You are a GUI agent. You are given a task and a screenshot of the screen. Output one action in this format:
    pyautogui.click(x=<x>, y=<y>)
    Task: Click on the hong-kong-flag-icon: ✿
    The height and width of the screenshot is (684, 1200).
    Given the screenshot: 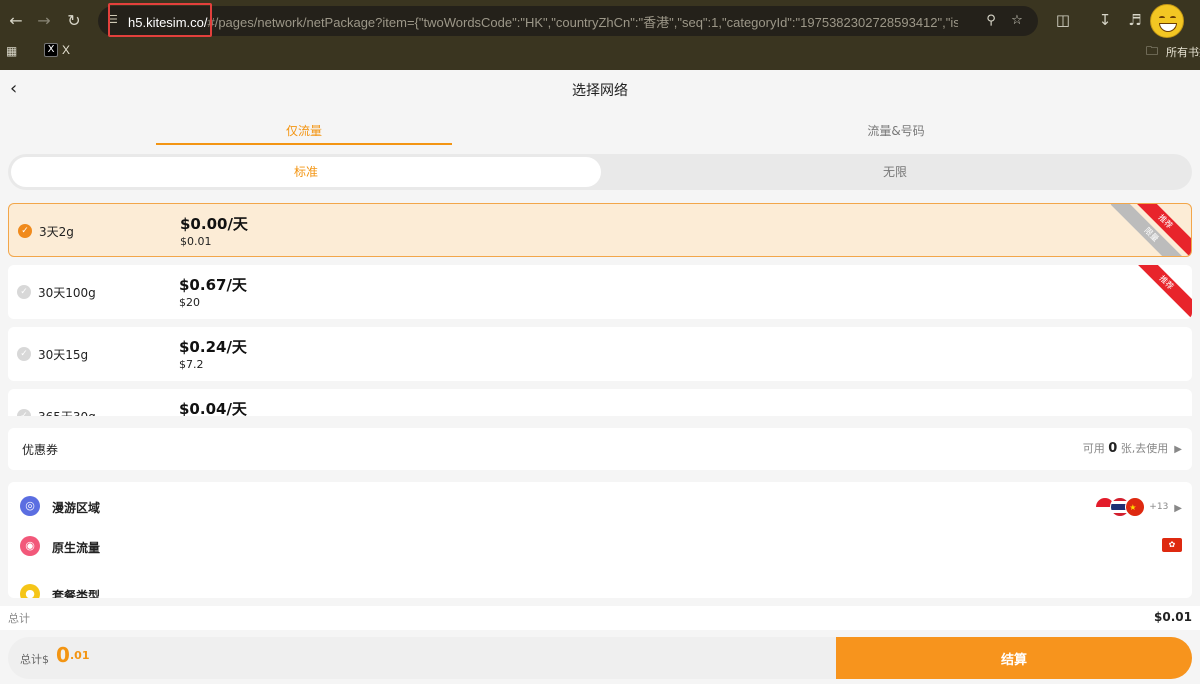 What is the action you would take?
    pyautogui.click(x=1172, y=545)
    